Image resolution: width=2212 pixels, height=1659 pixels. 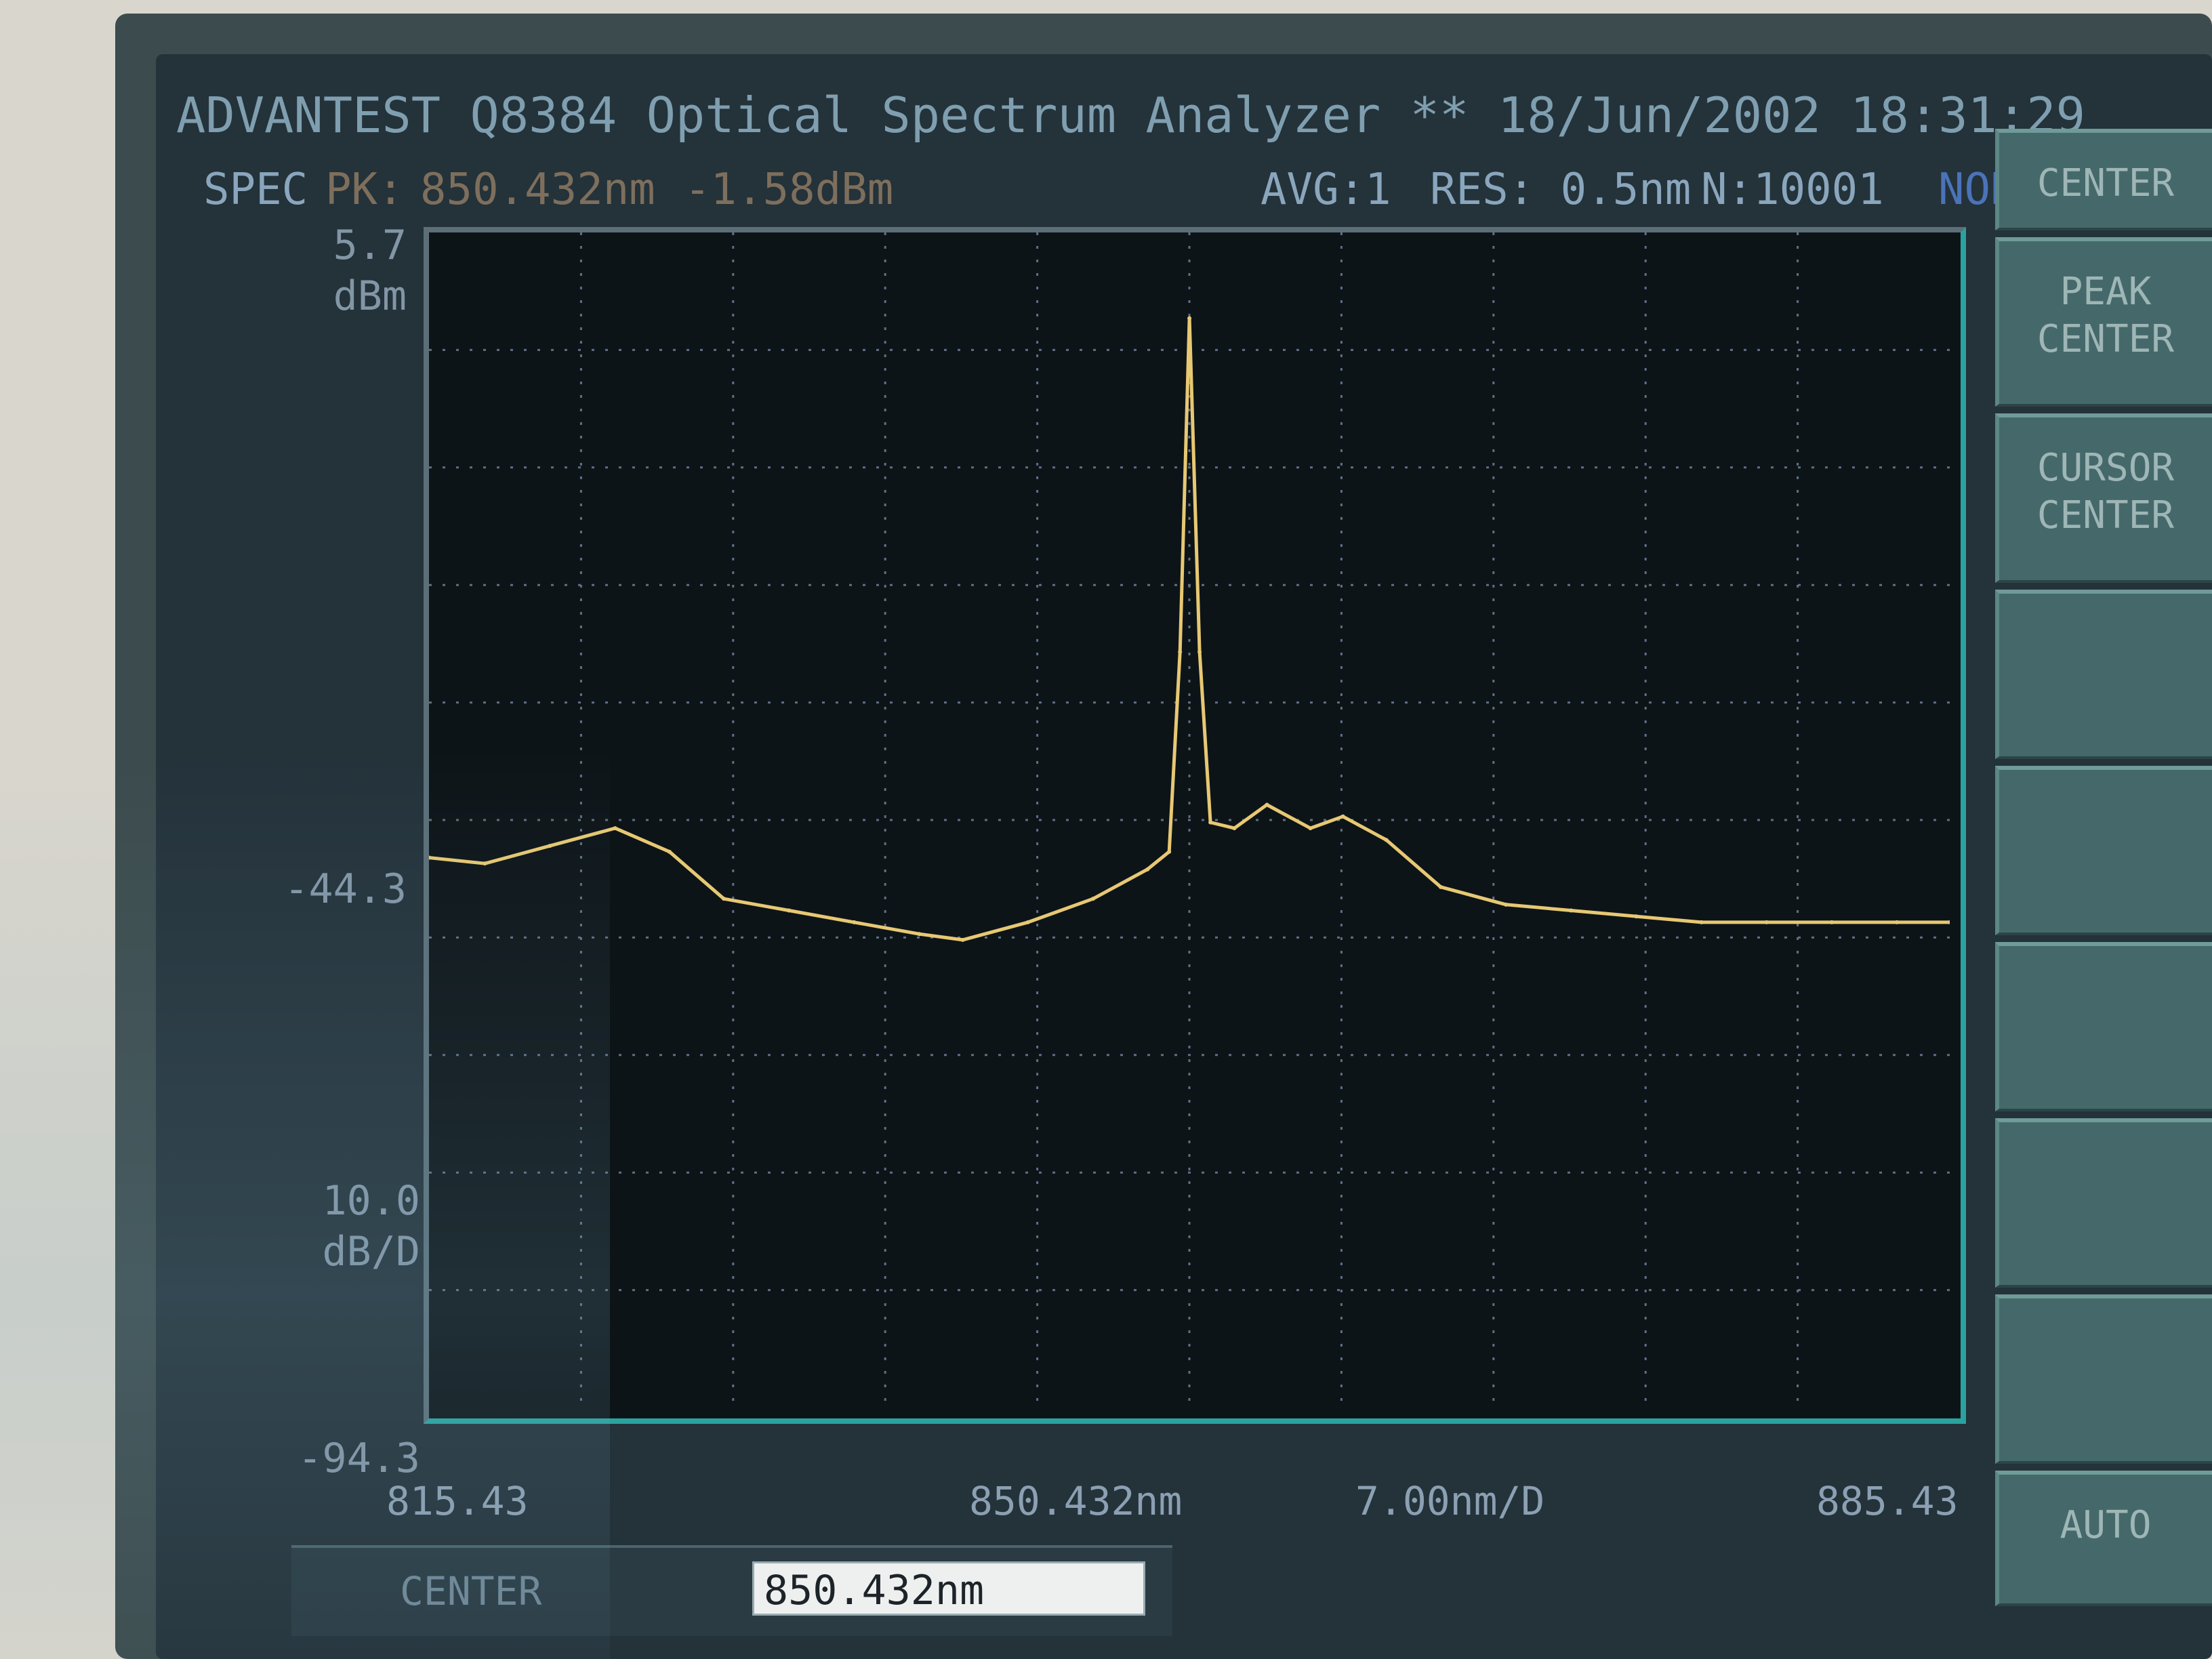 I want to click on ref-unit-label: dBm, so click(x=370, y=296).